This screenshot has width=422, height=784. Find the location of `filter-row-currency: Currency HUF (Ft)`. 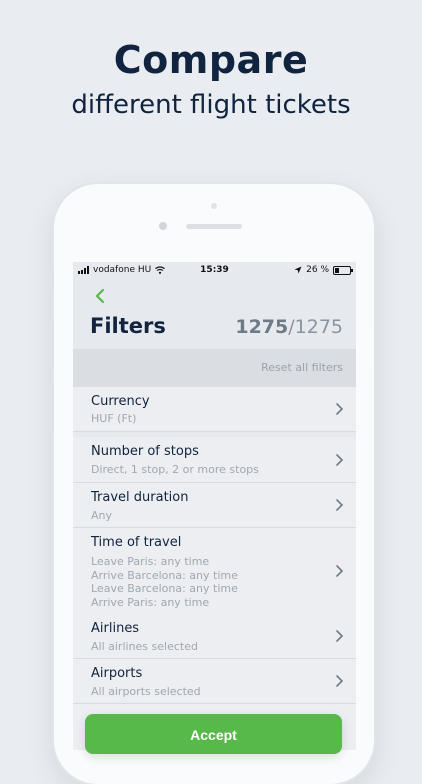

filter-row-currency: Currency HUF (Ft) is located at coordinates (214, 409).